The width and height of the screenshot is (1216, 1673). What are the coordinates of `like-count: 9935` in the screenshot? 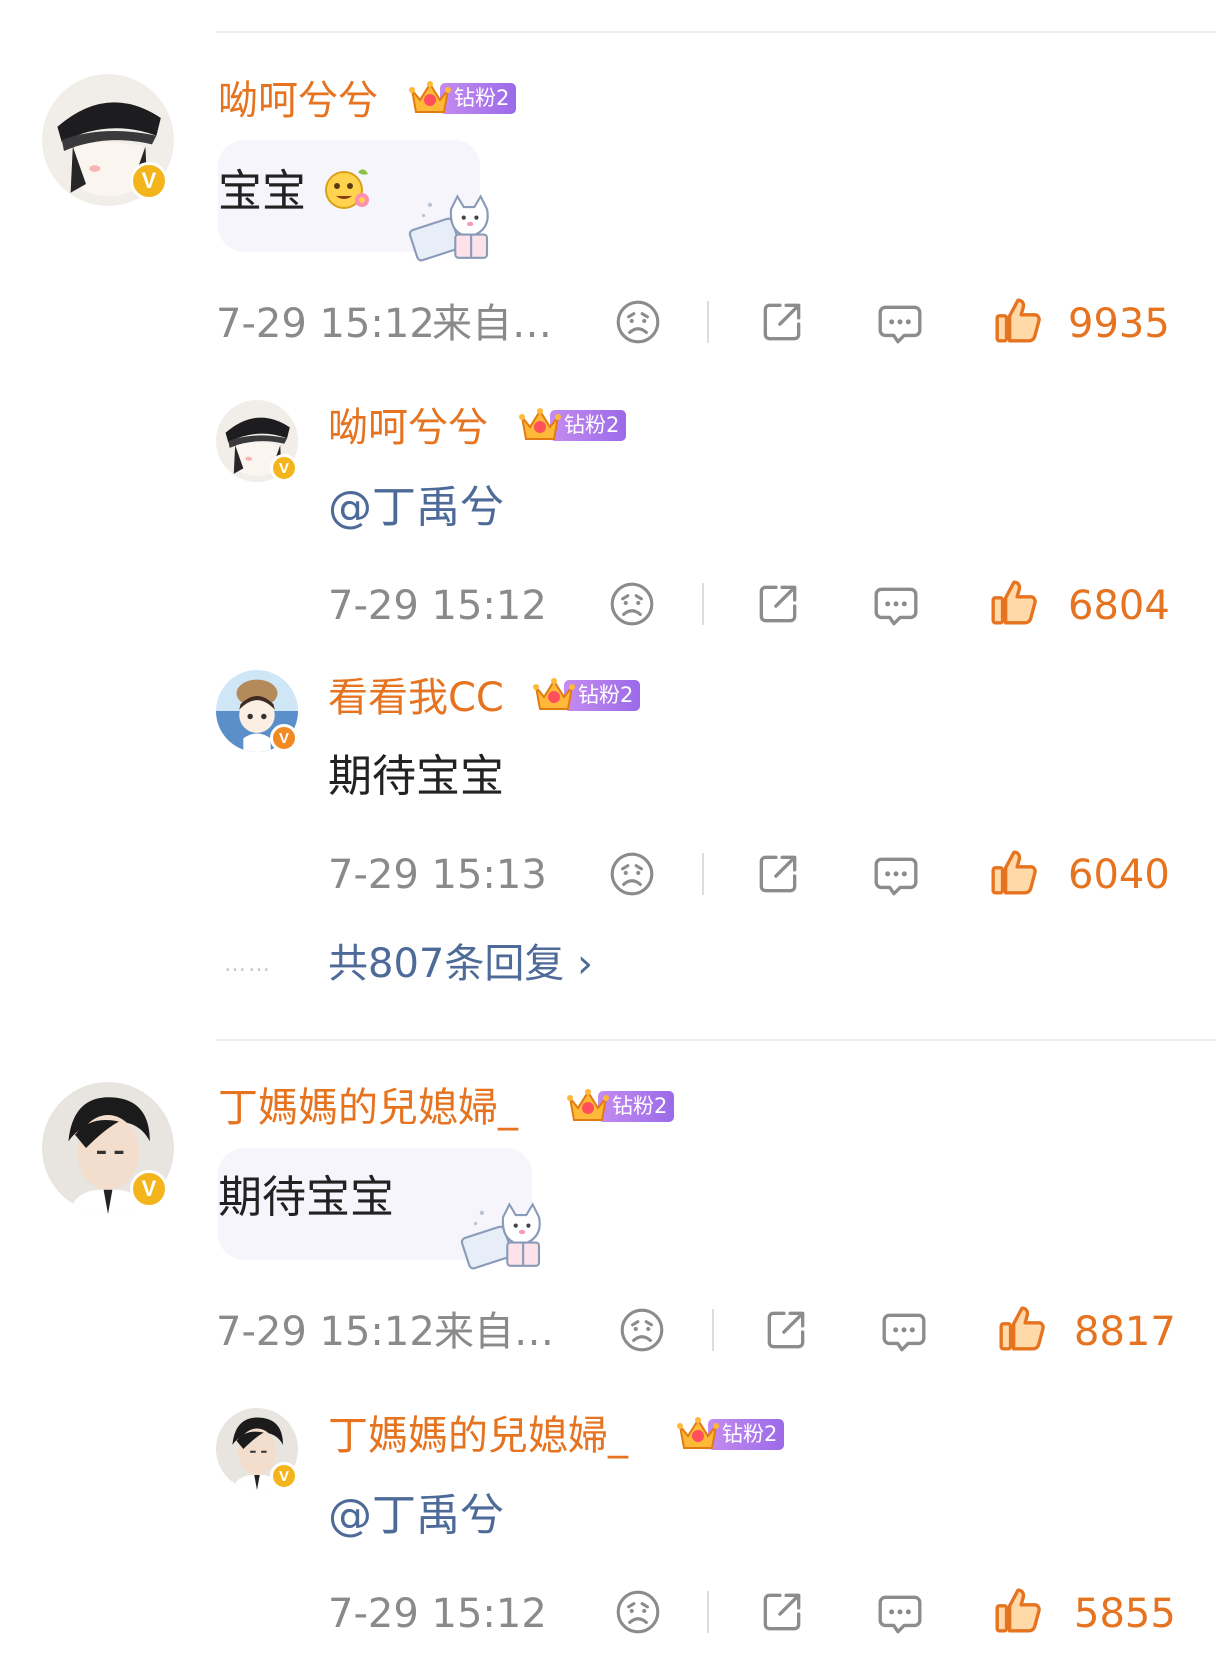 It's located at (1119, 324).